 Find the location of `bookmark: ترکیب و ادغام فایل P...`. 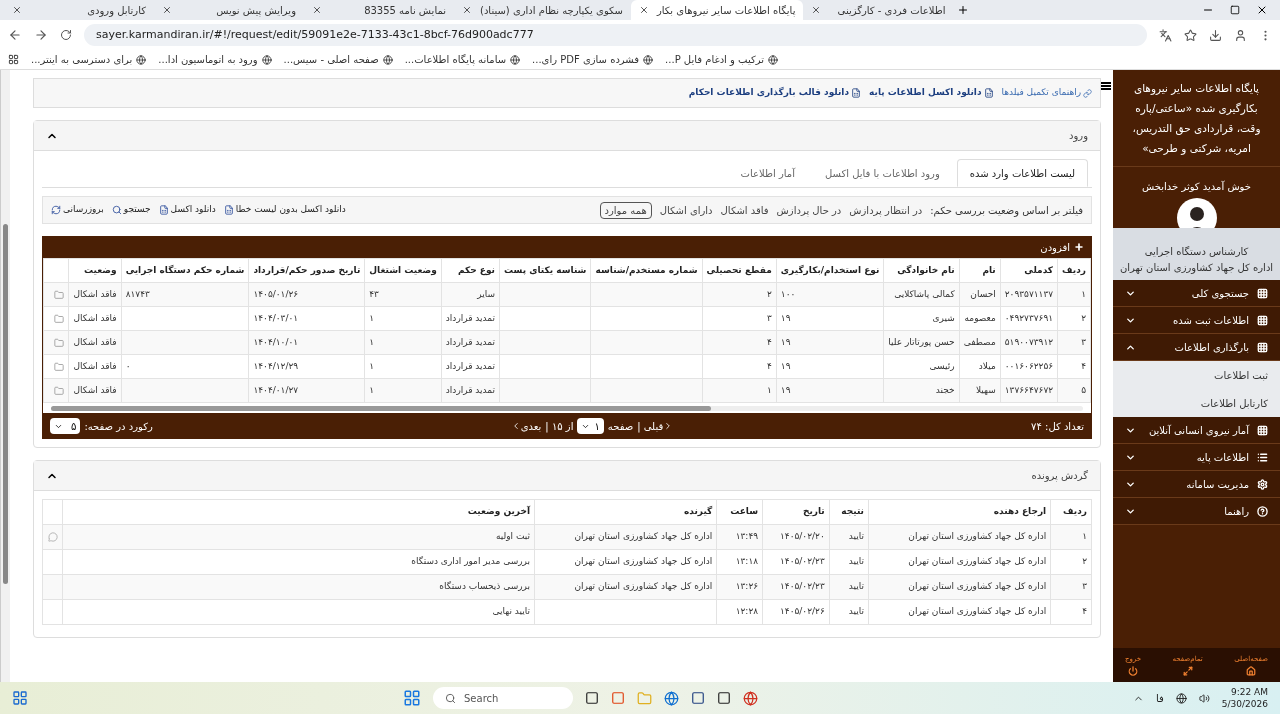

bookmark: ترکیب و ادغام فایل P... is located at coordinates (721, 59).